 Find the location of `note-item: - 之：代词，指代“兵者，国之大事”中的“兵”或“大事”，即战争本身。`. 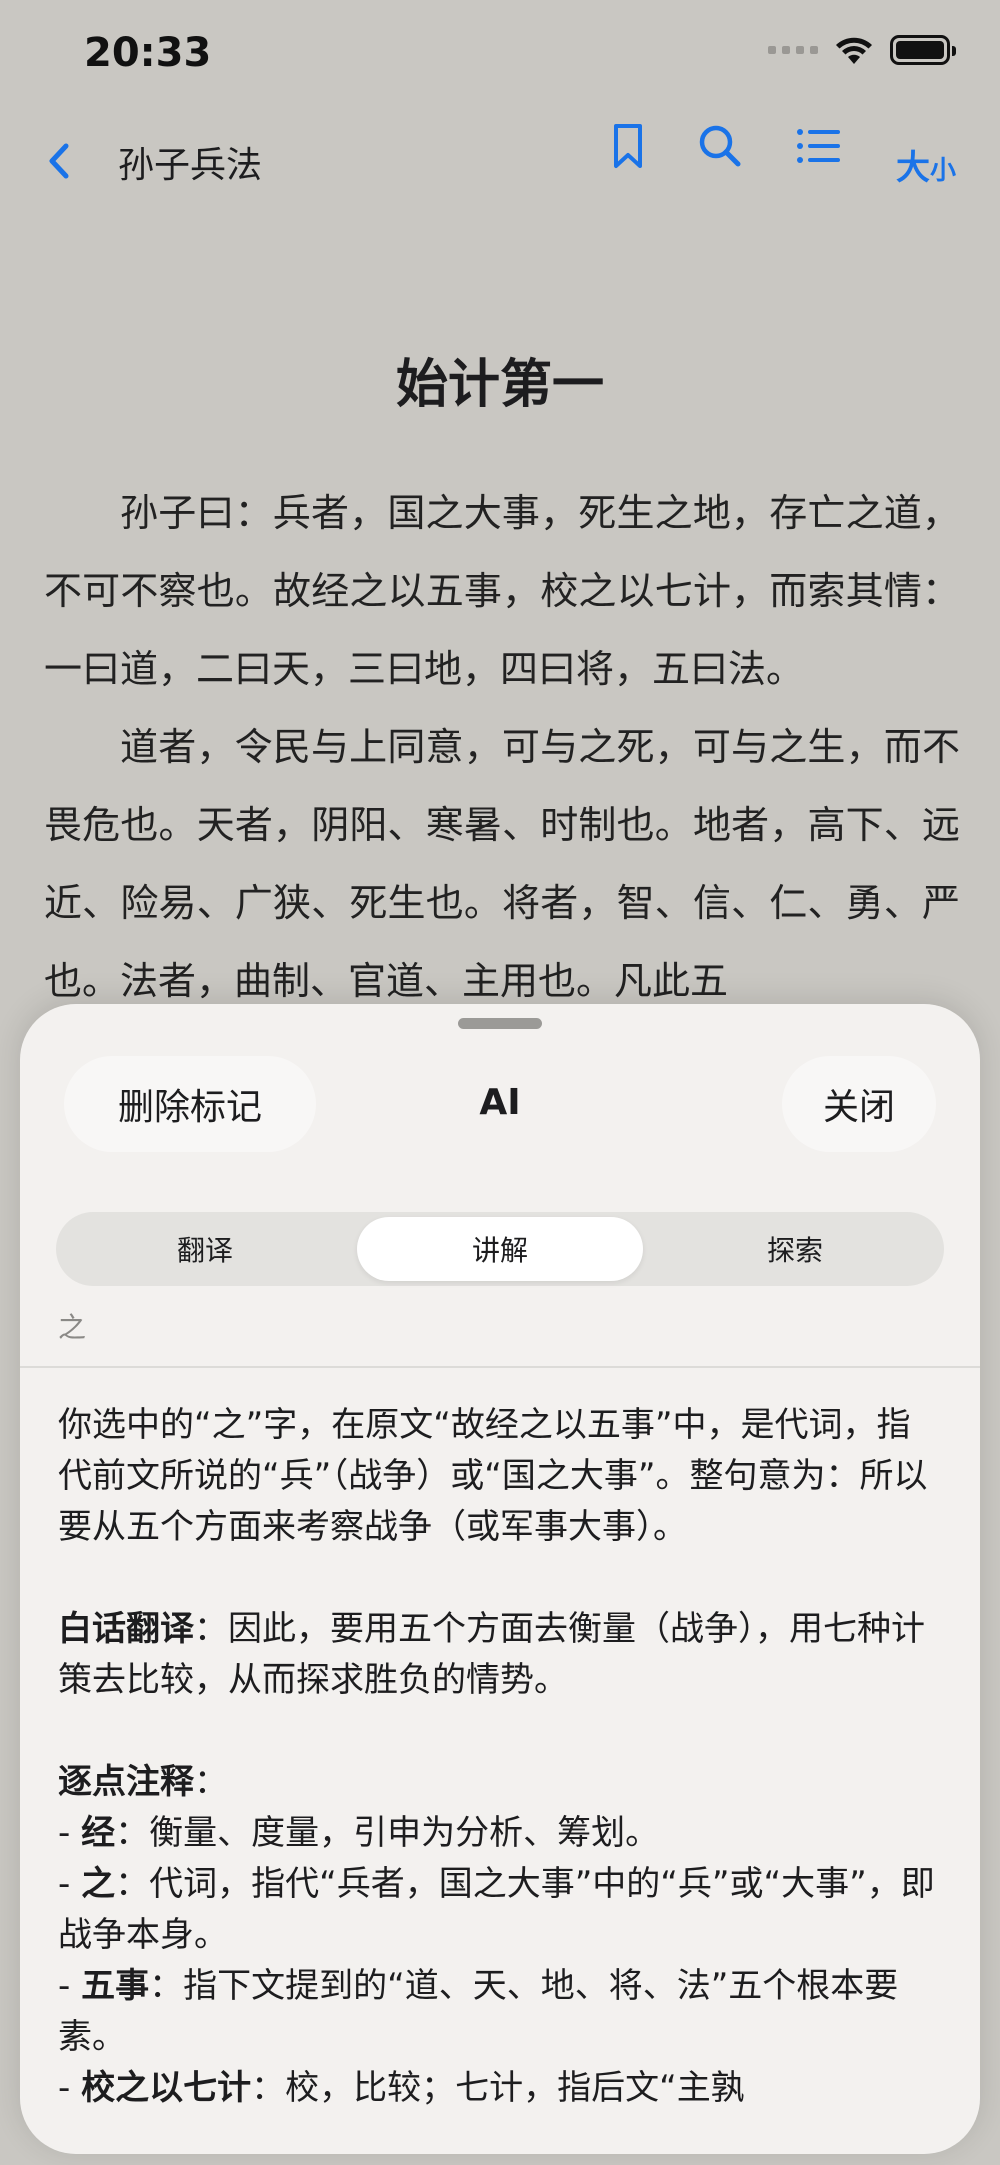

note-item: - 之：代词，指代“兵者，国之大事”中的“兵”或“大事”，即战争本身。 is located at coordinates (496, 1909).